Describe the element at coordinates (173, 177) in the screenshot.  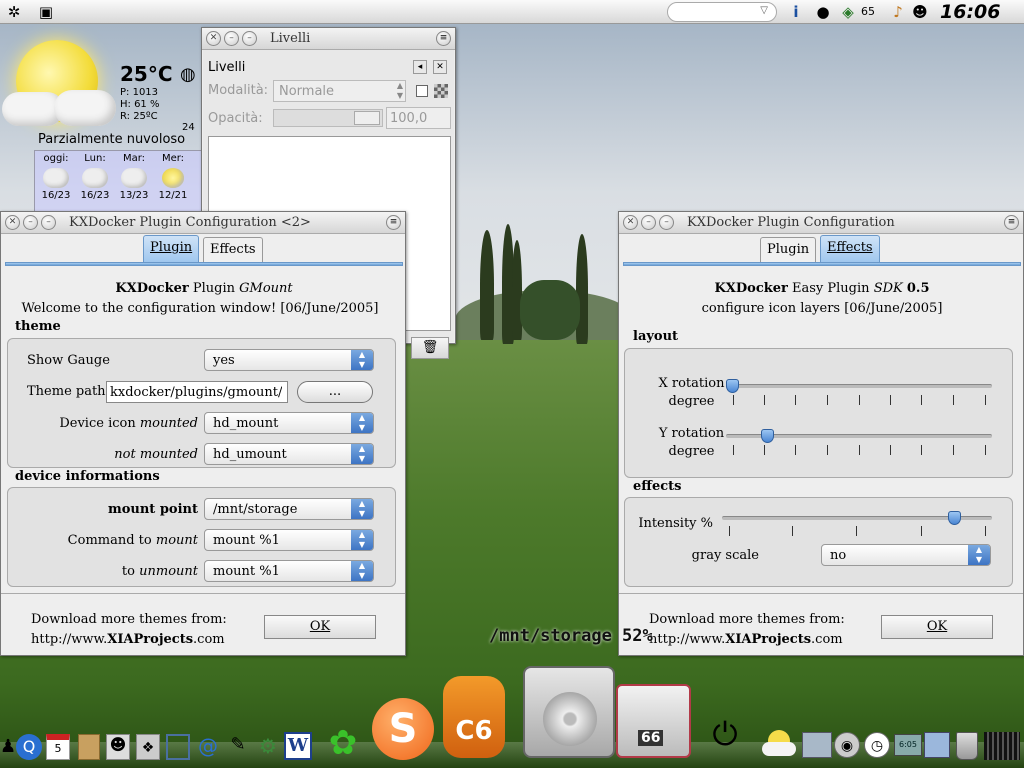
I see `forecast-day: Mer: 12/21` at that location.